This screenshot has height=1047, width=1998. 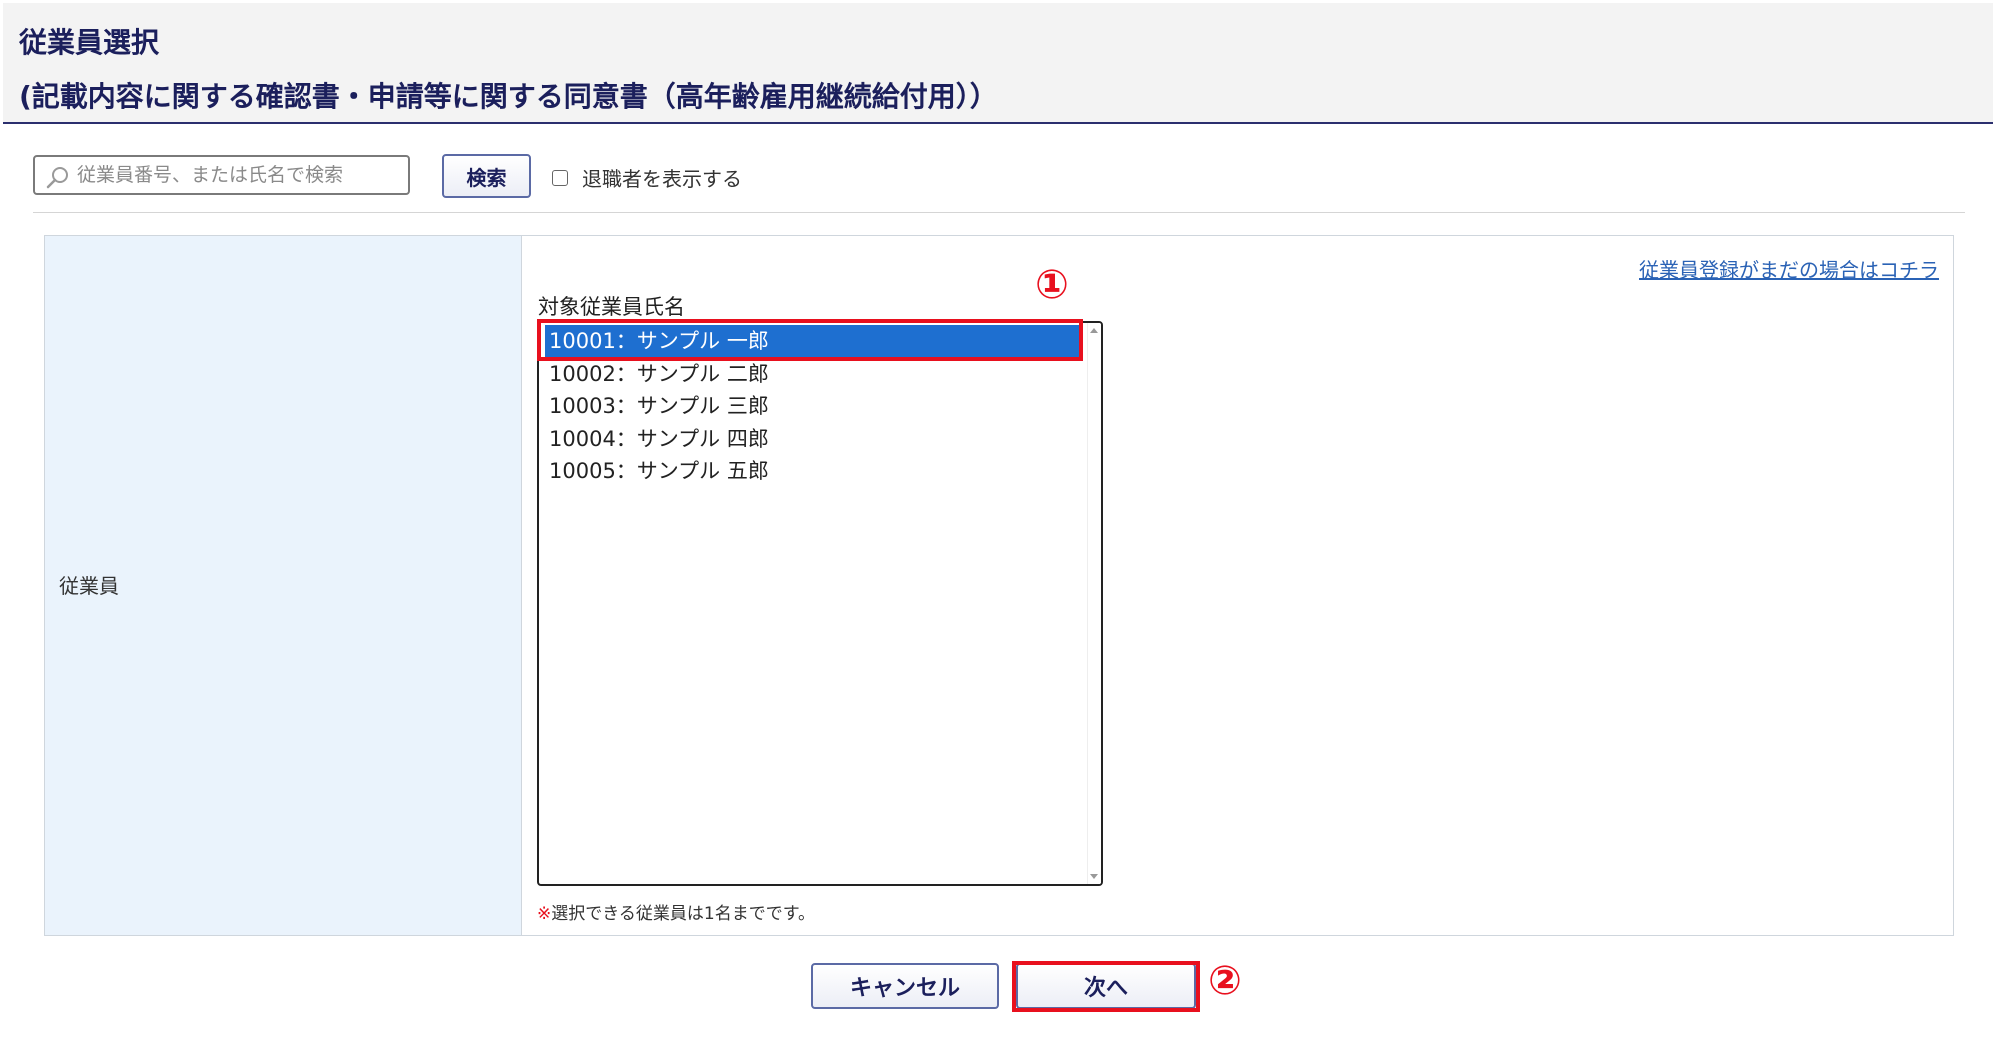 What do you see at coordinates (1094, 330) in the screenshot?
I see `scroll-up-icon` at bounding box center [1094, 330].